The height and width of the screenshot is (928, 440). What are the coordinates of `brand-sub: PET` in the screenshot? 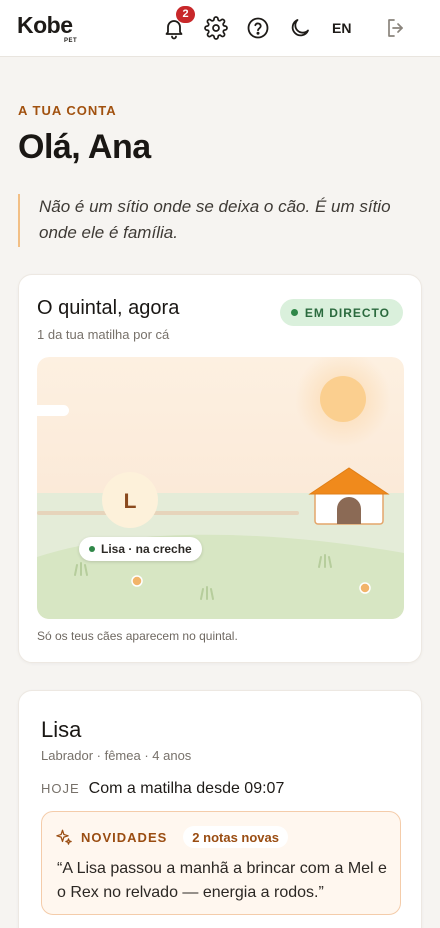 It's located at (71, 41).